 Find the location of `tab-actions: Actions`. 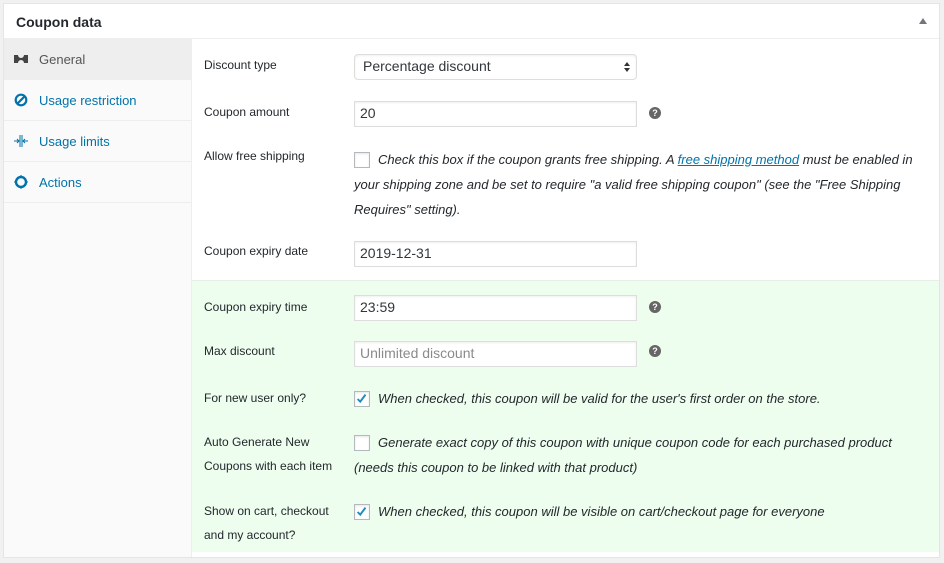

tab-actions: Actions is located at coordinates (97, 182).